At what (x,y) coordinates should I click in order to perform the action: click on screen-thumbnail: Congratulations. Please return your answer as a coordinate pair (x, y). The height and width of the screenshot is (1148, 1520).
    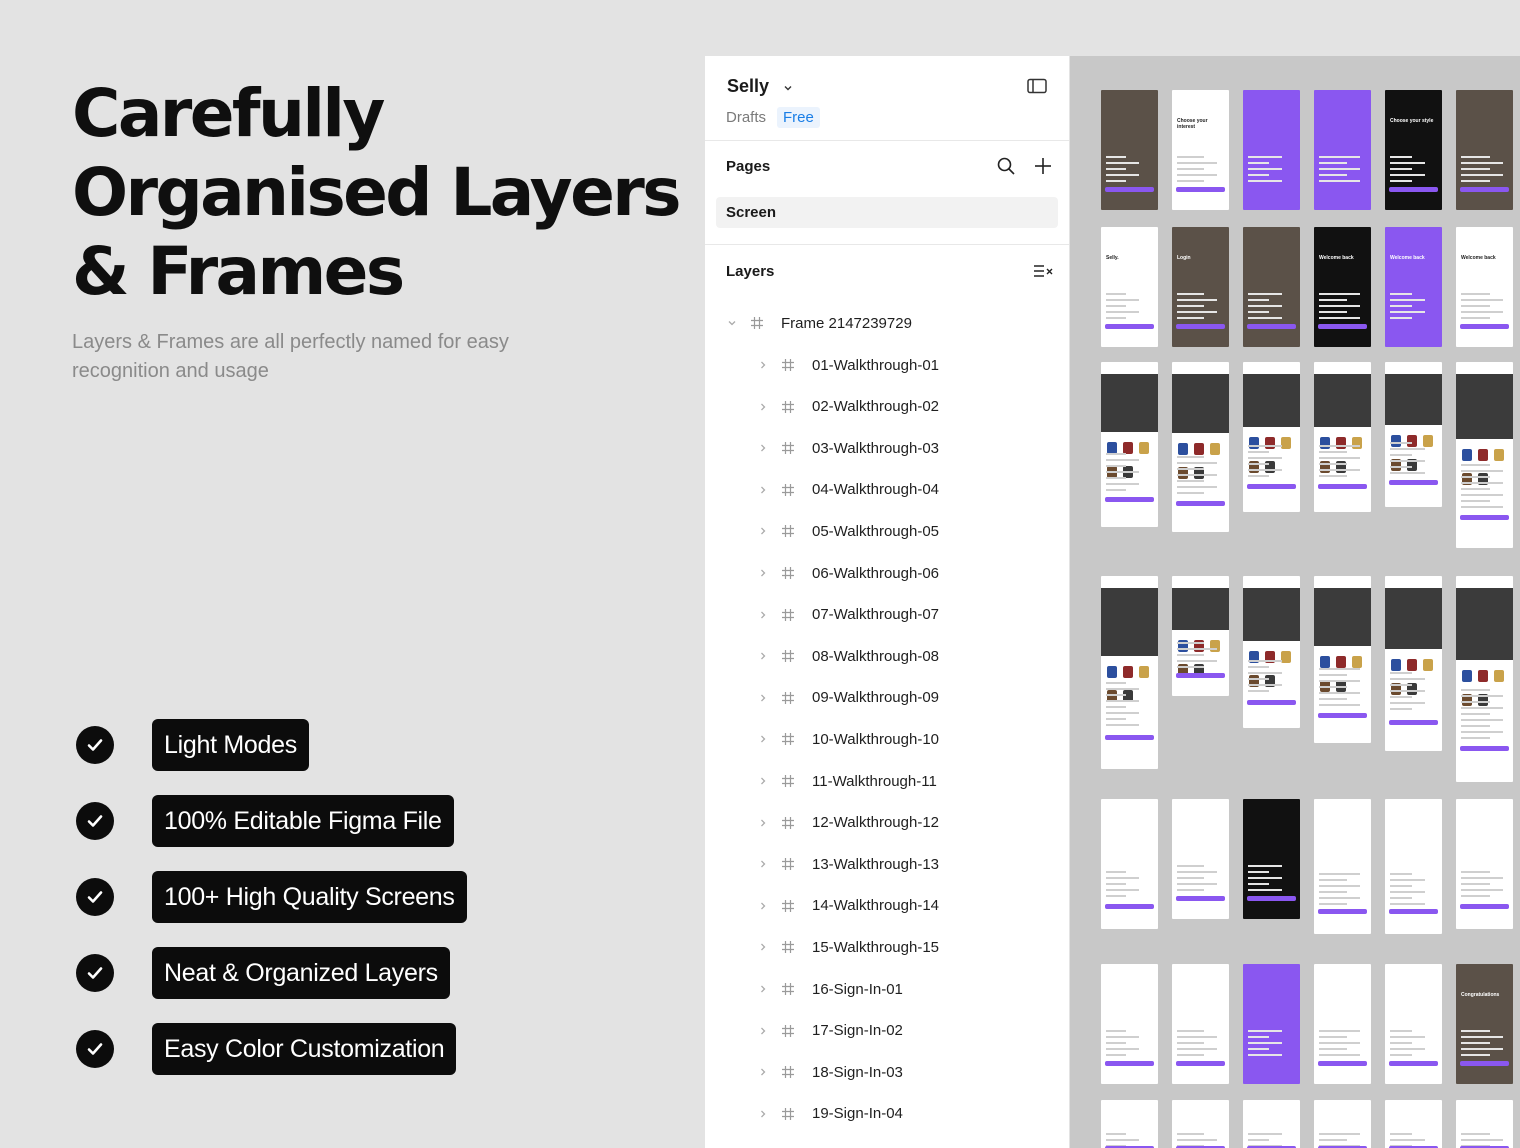
    Looking at the image, I should click on (1484, 1024).